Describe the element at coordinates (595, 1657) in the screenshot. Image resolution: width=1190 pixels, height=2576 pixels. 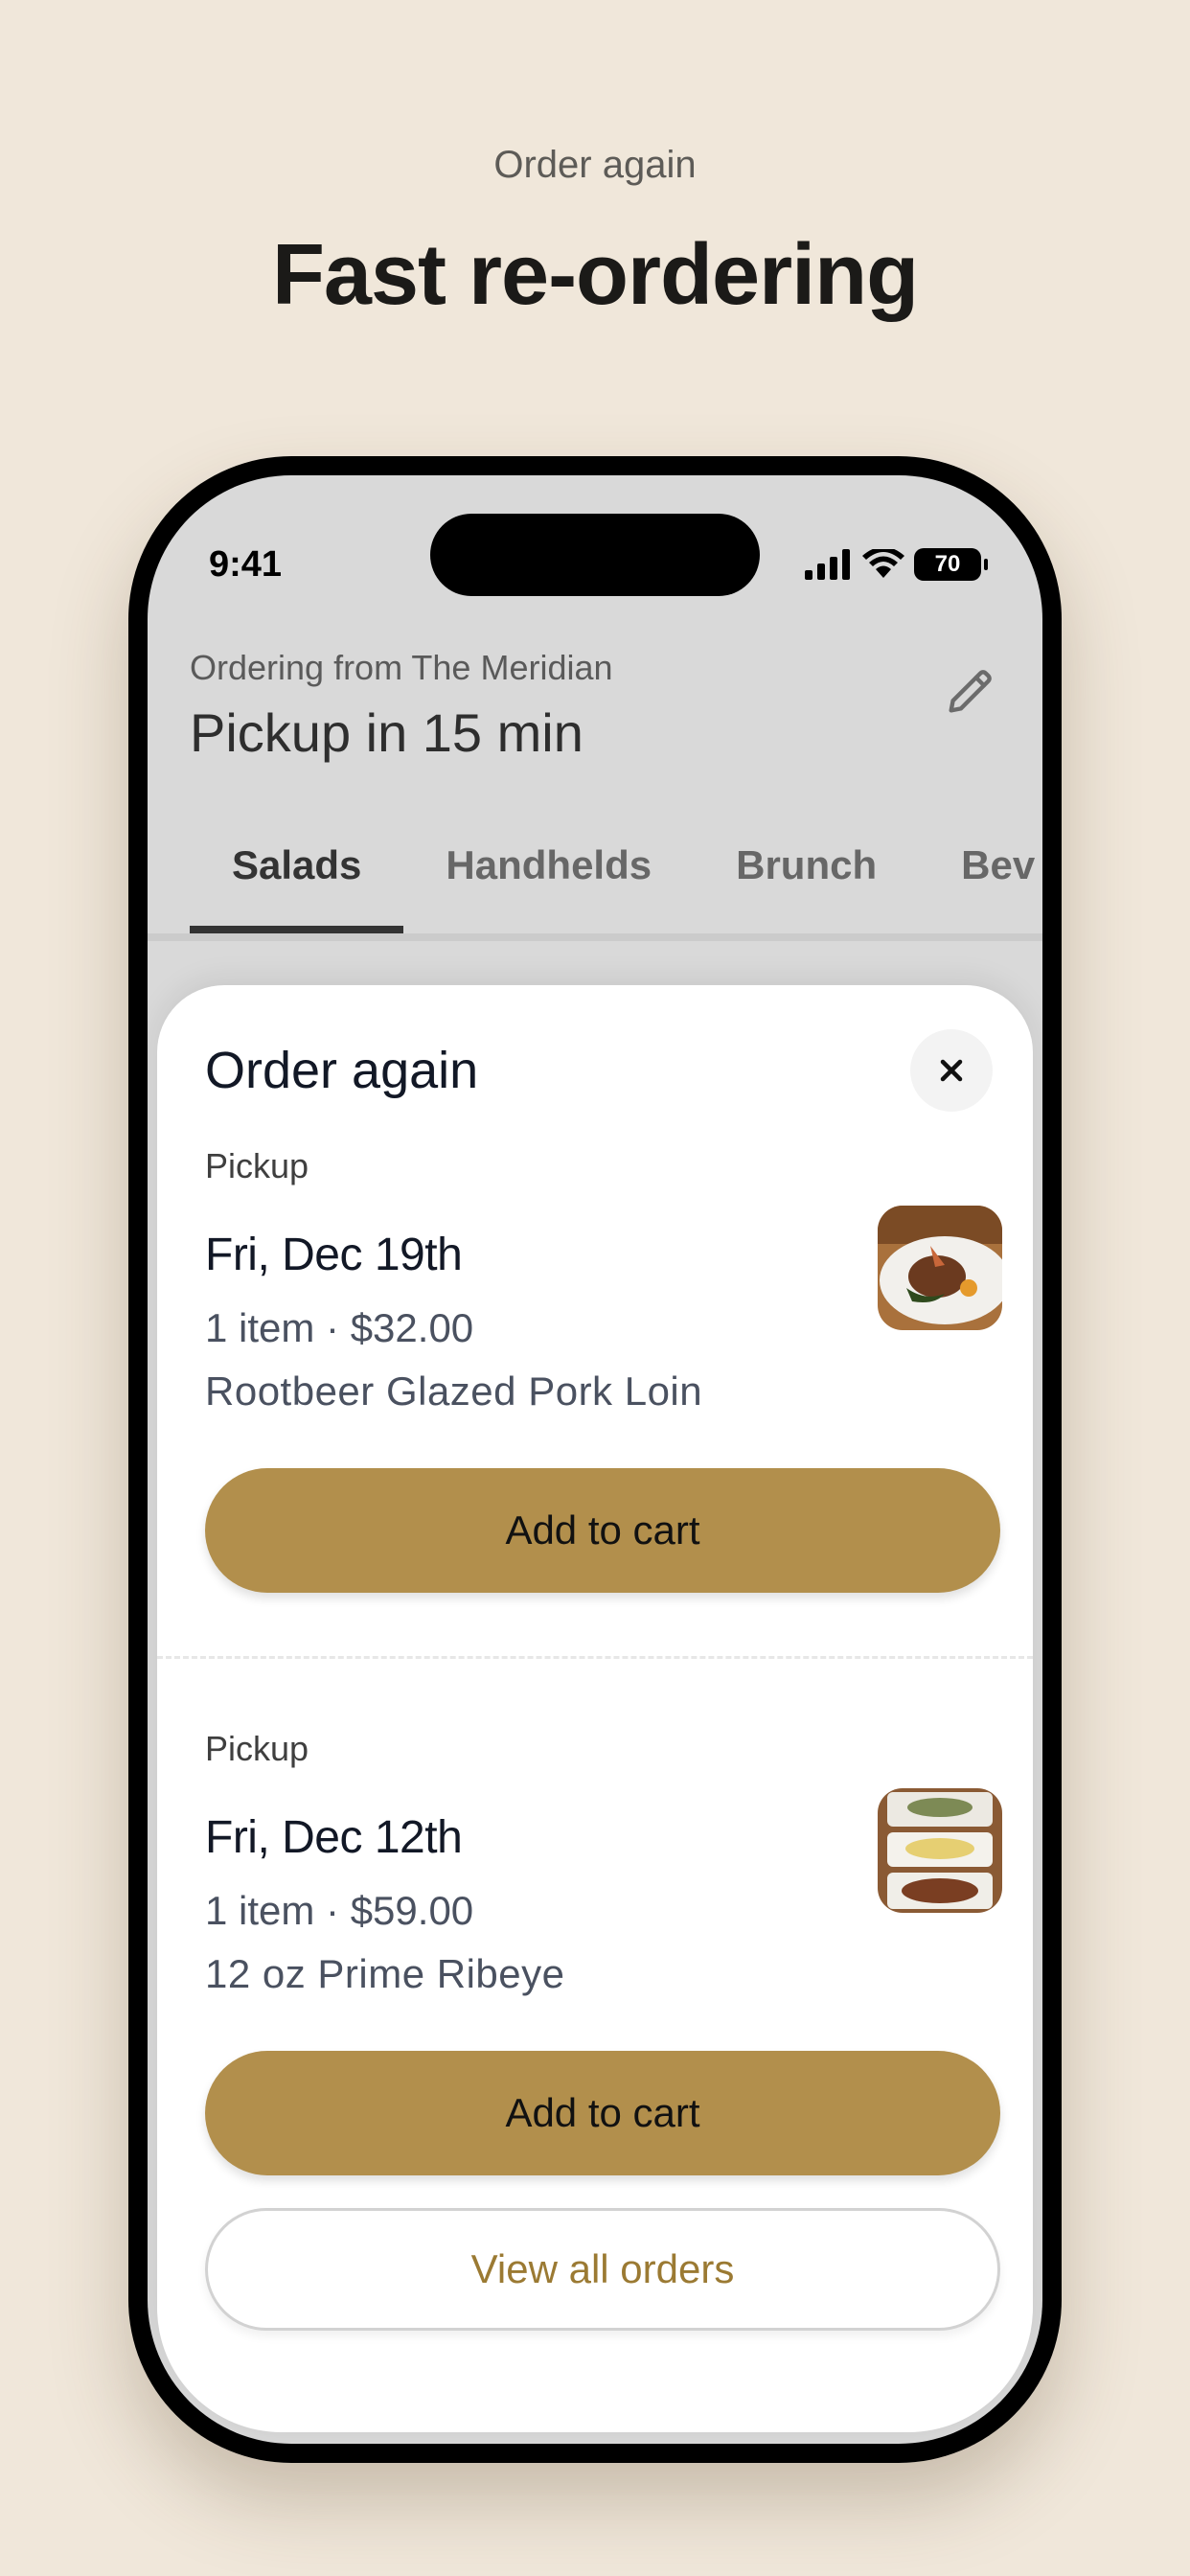
I see `order-divider` at that location.